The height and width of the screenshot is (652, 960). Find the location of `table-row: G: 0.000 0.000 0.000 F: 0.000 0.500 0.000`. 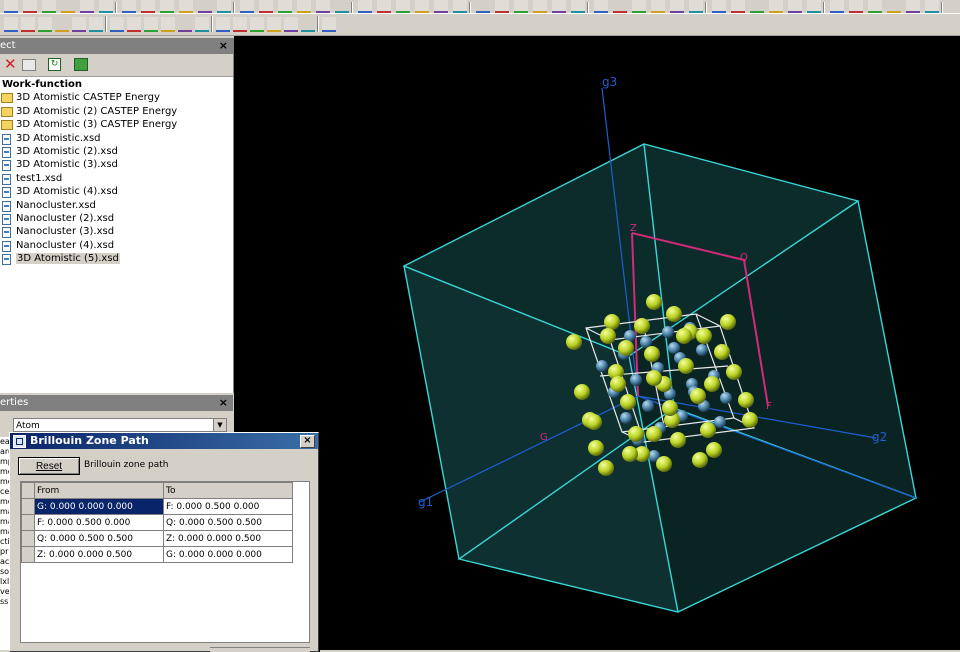

table-row: G: 0.000 0.000 0.000 F: 0.000 0.500 0.000 is located at coordinates (157, 506).